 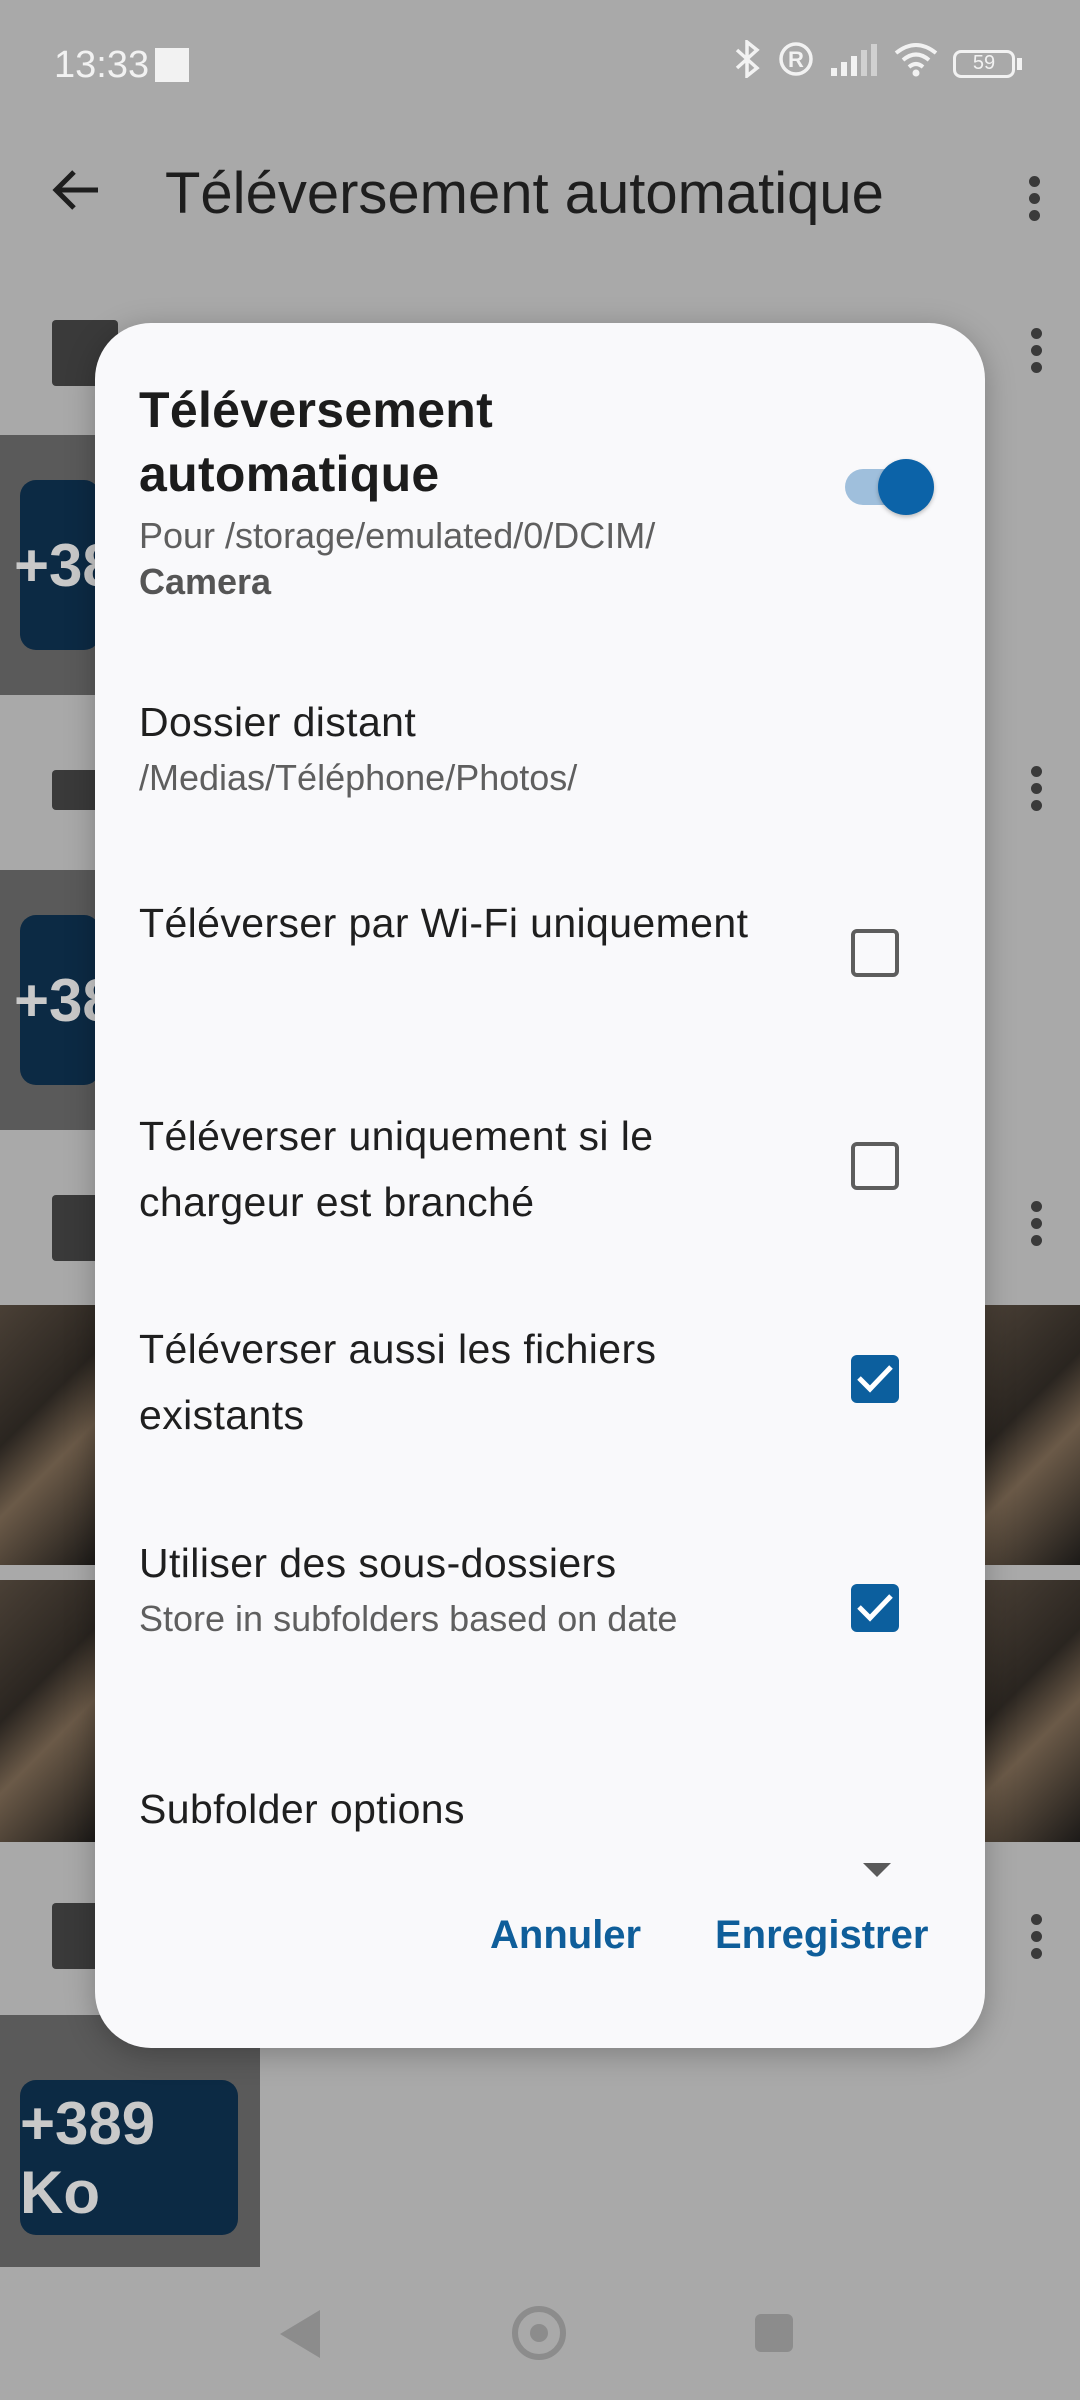 I want to click on charging-only-checkbox, so click(x=875, y=1166).